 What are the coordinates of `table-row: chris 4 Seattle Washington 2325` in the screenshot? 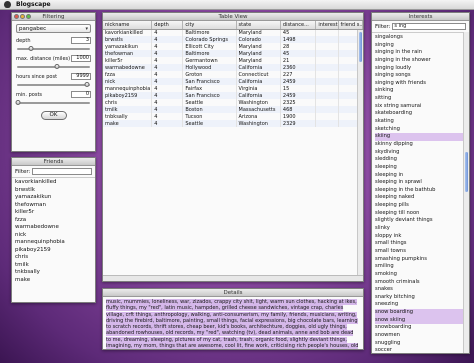 It's located at (233, 102).